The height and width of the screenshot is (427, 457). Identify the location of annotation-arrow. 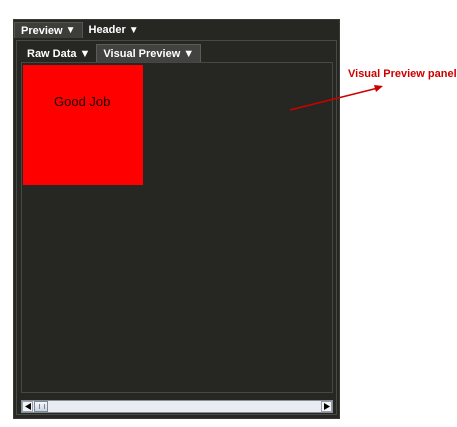
(336, 98).